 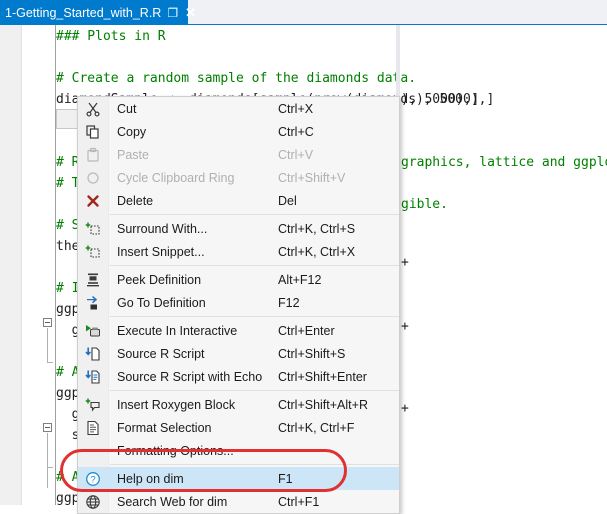 I want to click on menu-item-shortcut: Ctrl+Shift+V, so click(x=312, y=177).